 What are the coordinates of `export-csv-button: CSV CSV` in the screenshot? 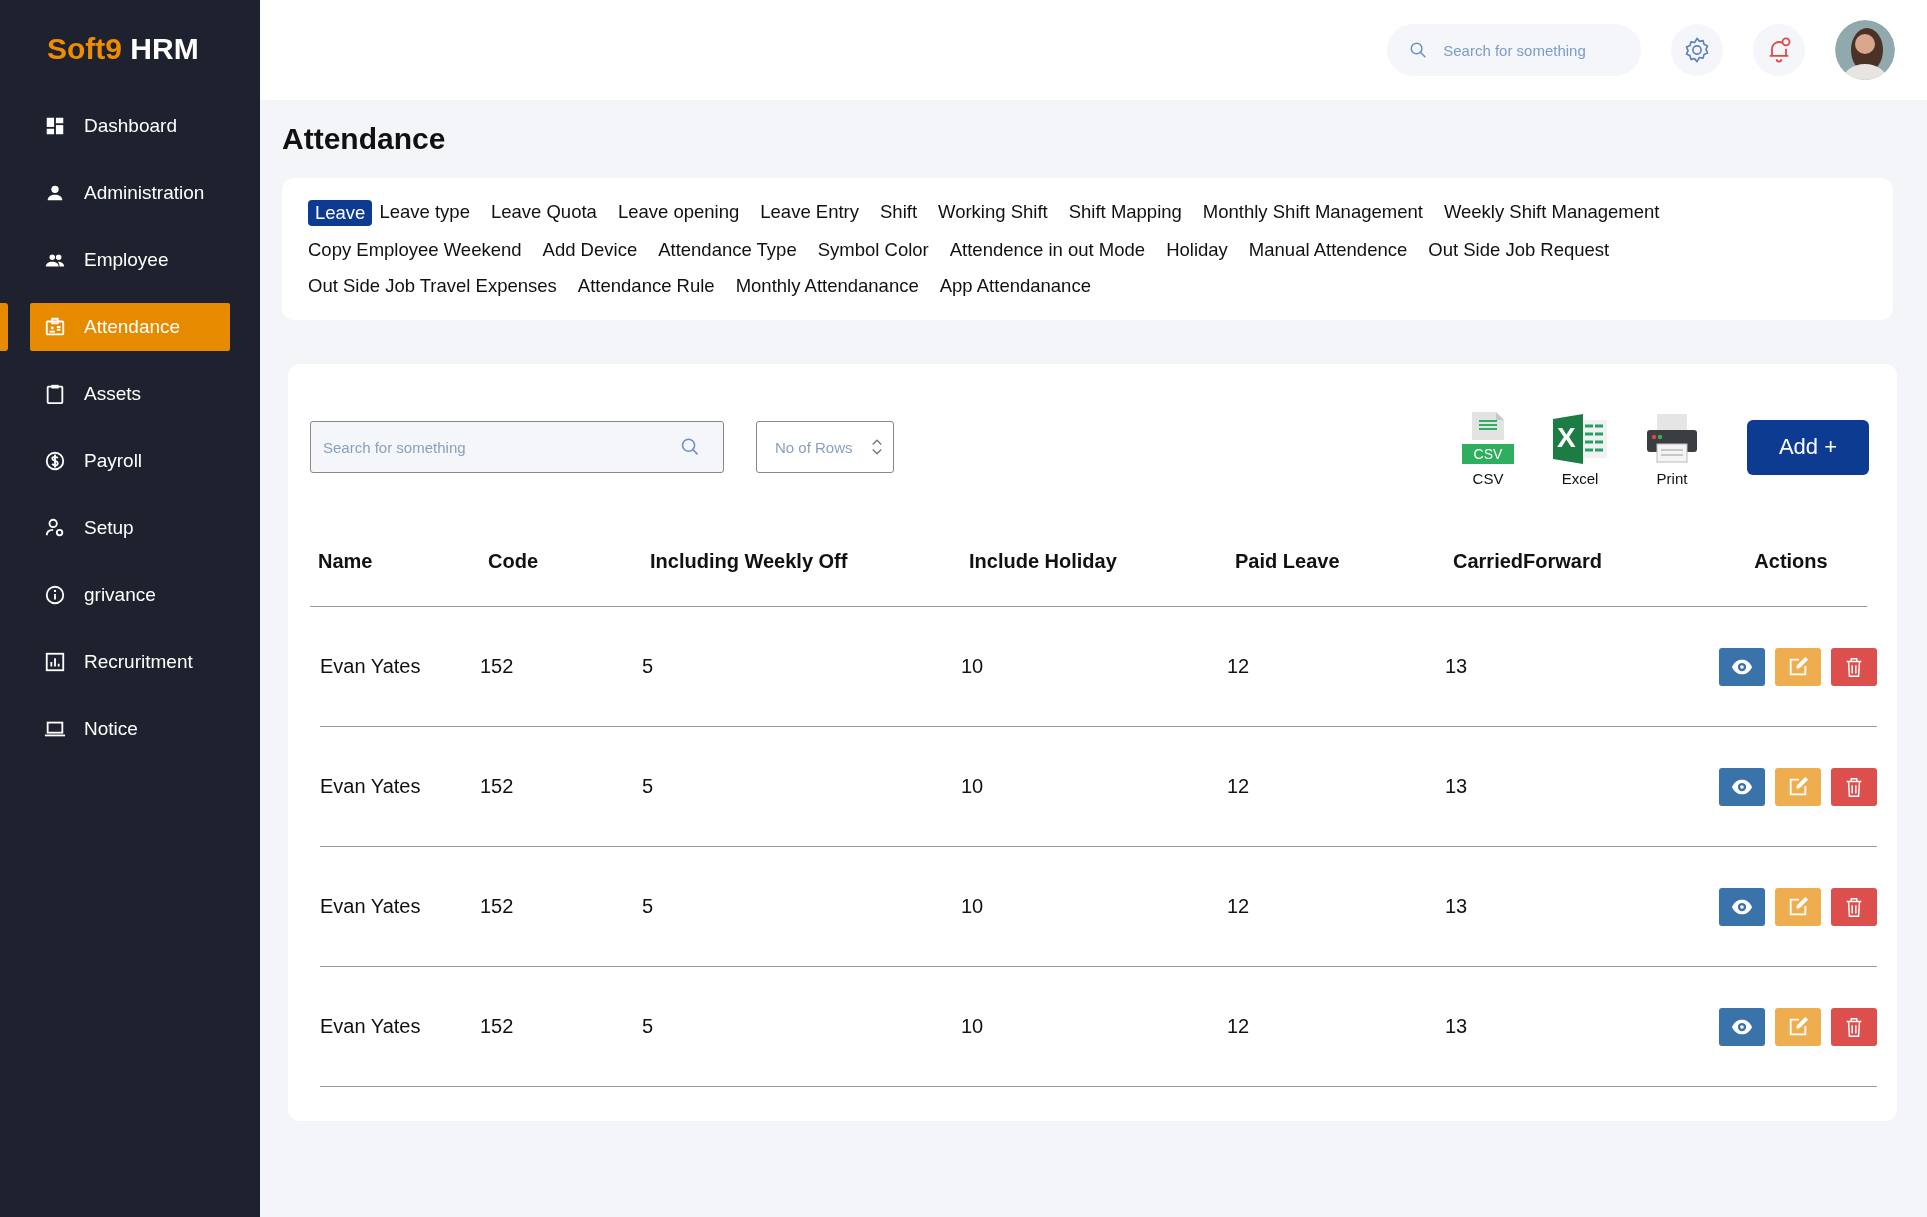 It's located at (1488, 447).